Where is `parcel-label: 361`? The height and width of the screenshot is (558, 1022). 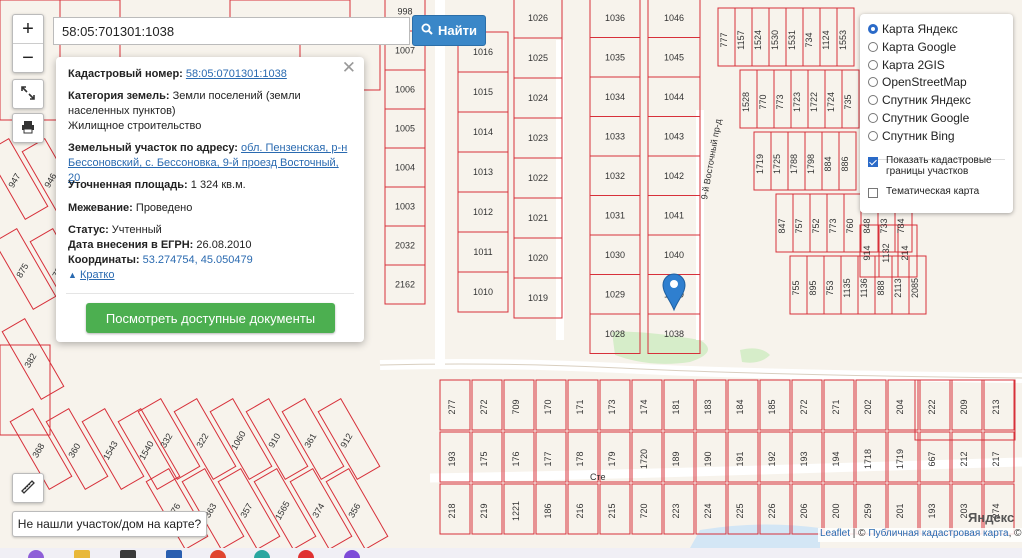
parcel-label: 361 is located at coordinates (310, 440).